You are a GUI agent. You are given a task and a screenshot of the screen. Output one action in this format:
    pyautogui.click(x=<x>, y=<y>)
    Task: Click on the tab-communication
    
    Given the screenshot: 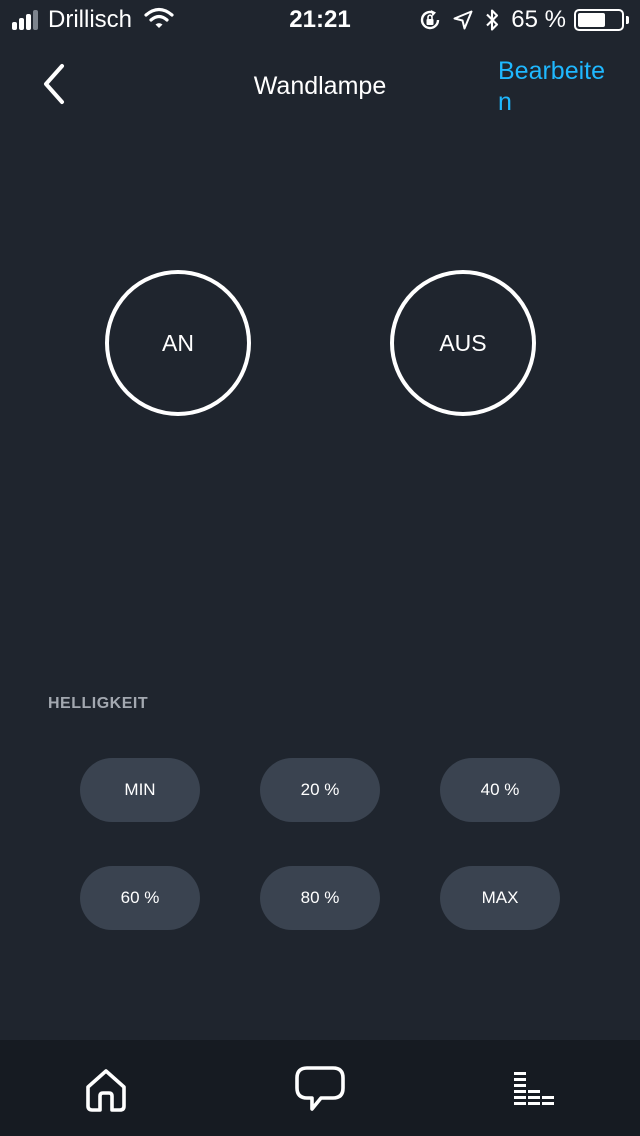 What is the action you would take?
    pyautogui.click(x=320, y=1090)
    